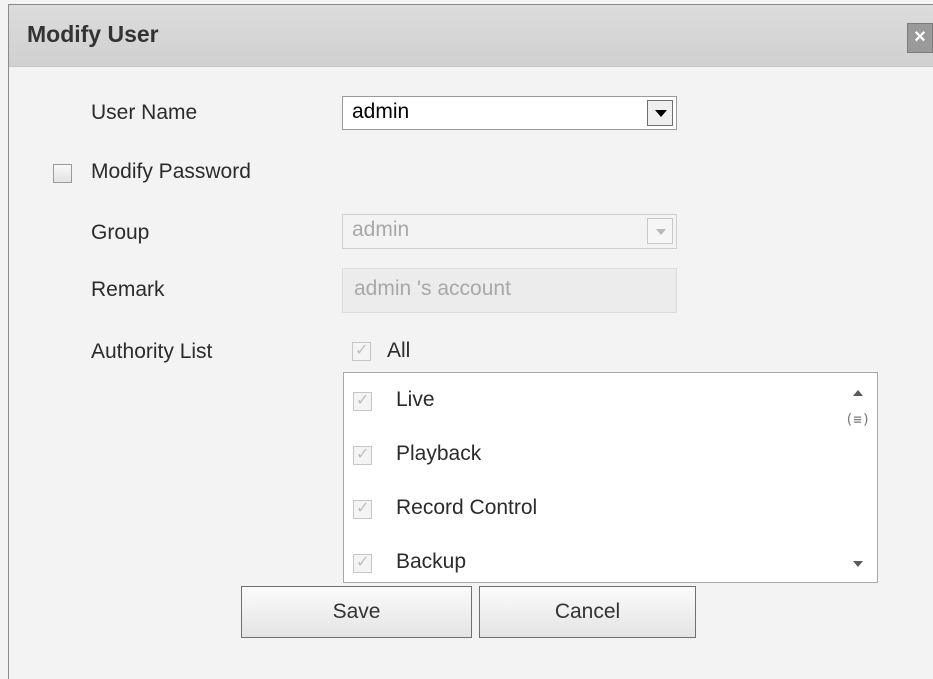  What do you see at coordinates (589, 456) in the screenshot?
I see `list-item: Playback` at bounding box center [589, 456].